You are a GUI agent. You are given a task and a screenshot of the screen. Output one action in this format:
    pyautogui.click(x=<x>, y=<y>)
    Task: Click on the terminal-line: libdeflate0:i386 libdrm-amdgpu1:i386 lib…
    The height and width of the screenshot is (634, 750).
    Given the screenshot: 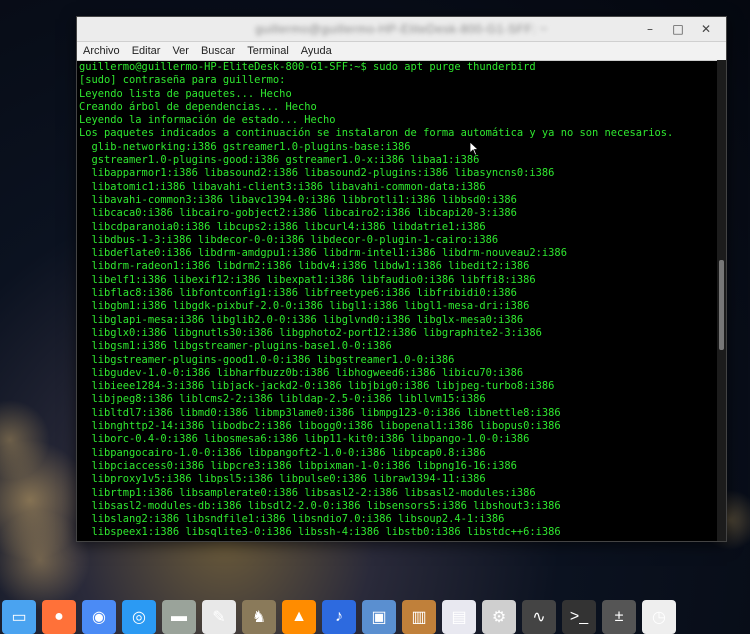 What is the action you would take?
    pyautogui.click(x=323, y=253)
    